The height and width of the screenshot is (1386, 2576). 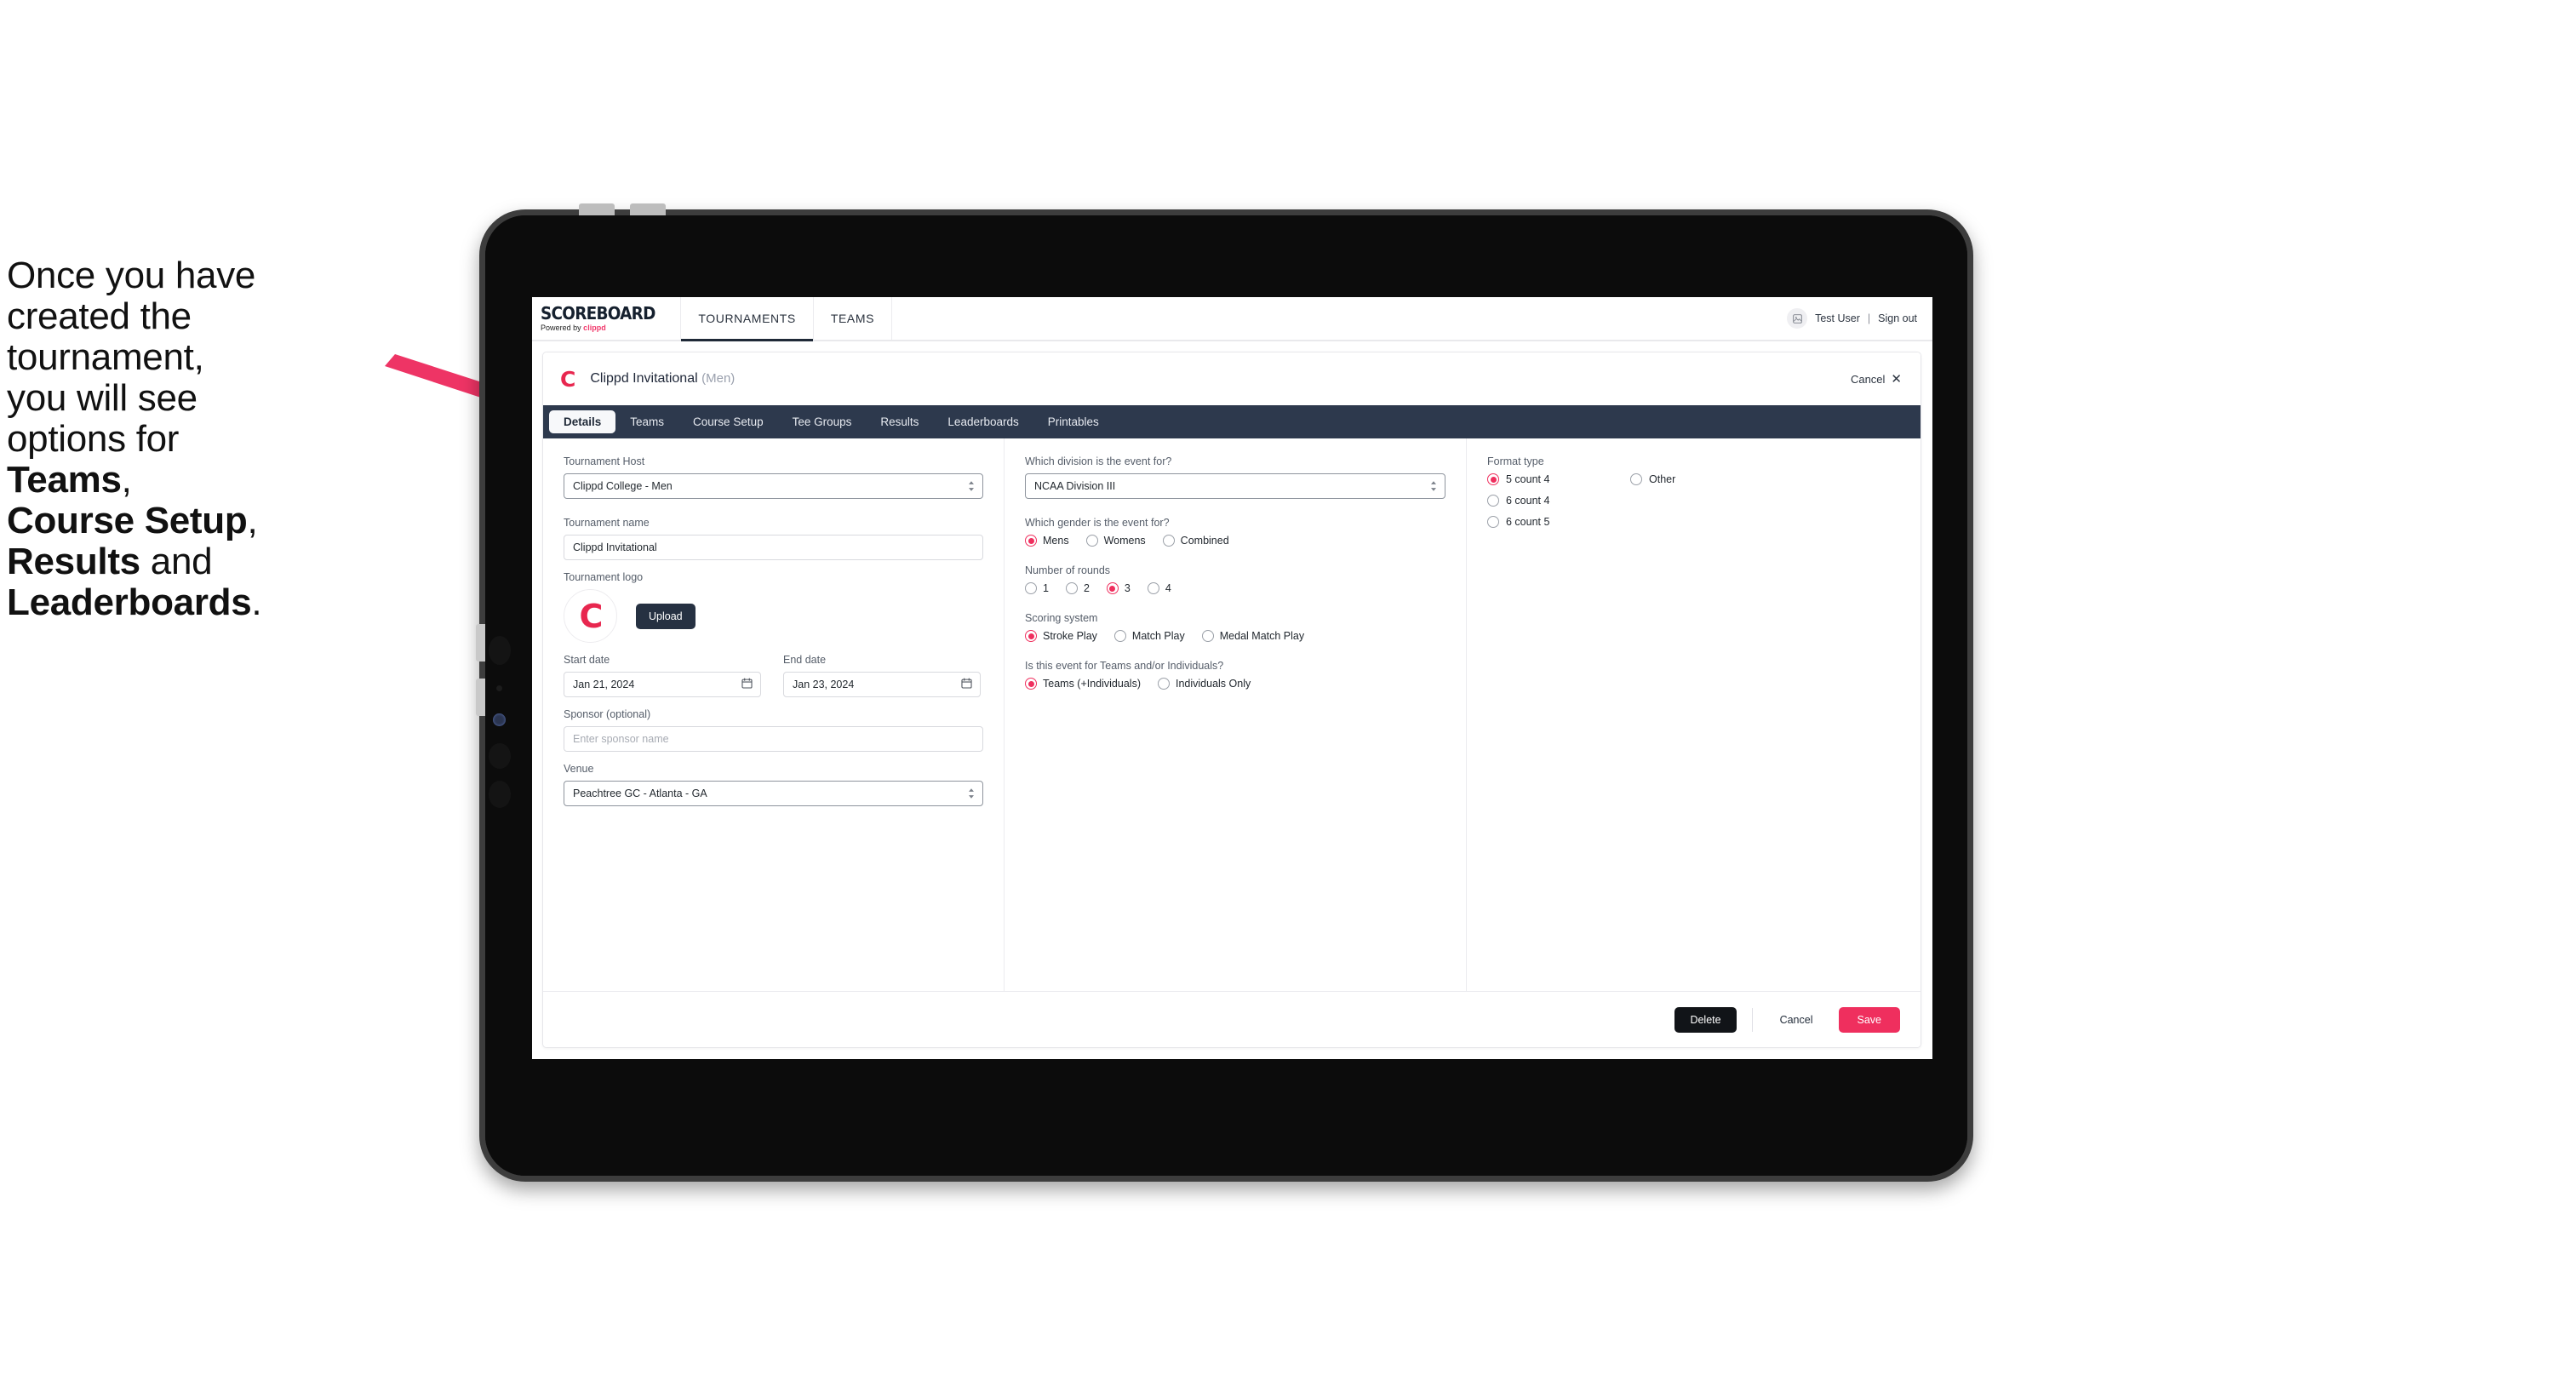 I want to click on gender-option-mens: Mens, so click(x=1047, y=541).